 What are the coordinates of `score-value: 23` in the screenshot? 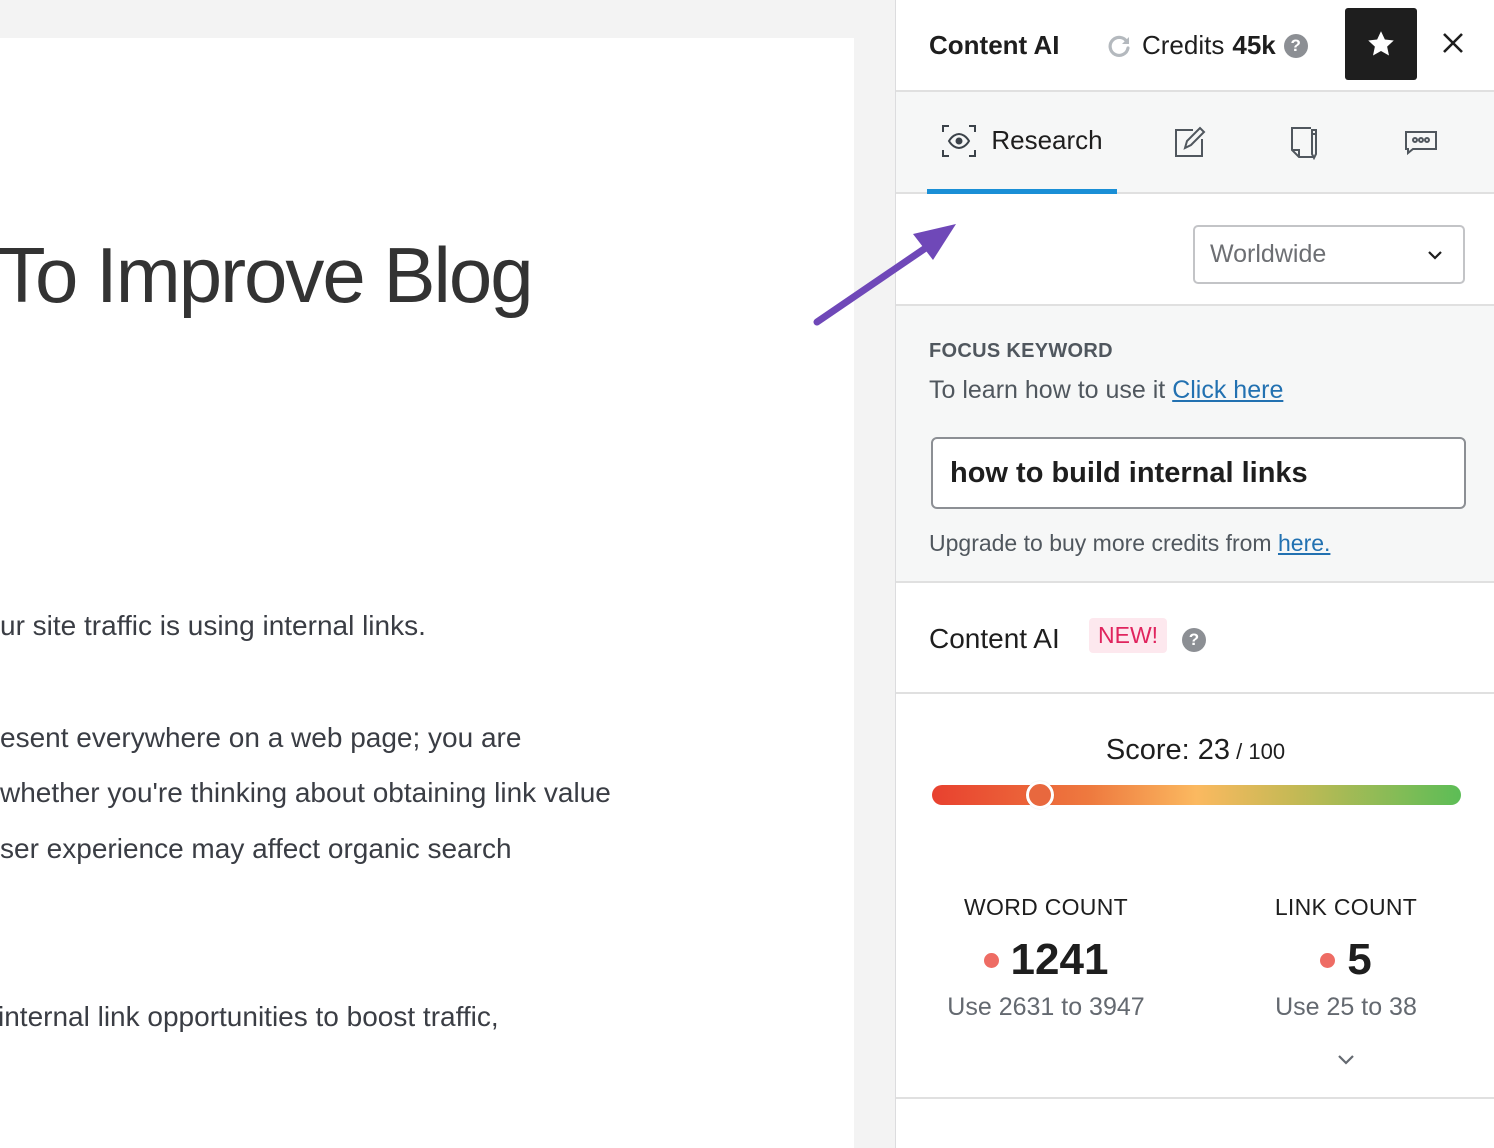 It's located at (1214, 750).